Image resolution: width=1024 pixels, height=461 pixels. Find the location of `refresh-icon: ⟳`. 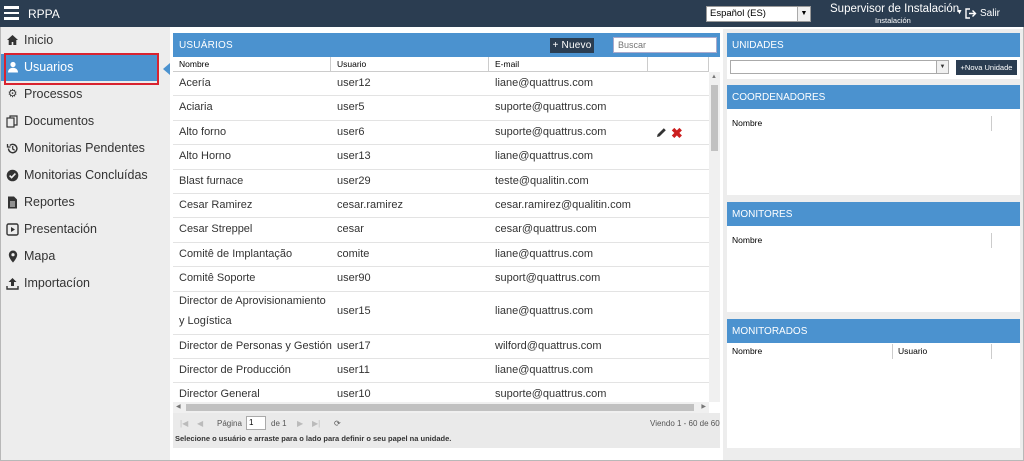

refresh-icon: ⟳ is located at coordinates (337, 423).